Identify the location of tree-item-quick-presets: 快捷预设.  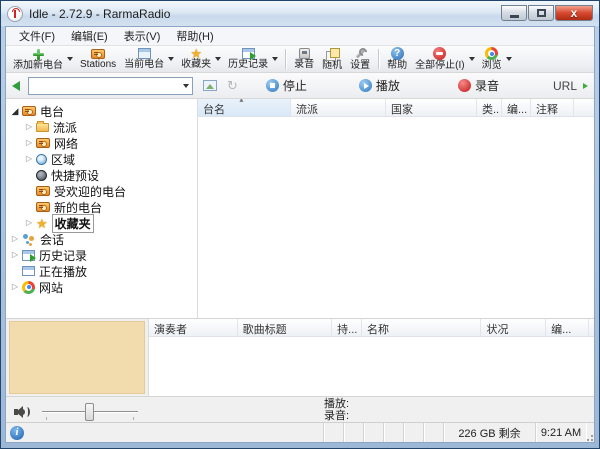
(101, 175).